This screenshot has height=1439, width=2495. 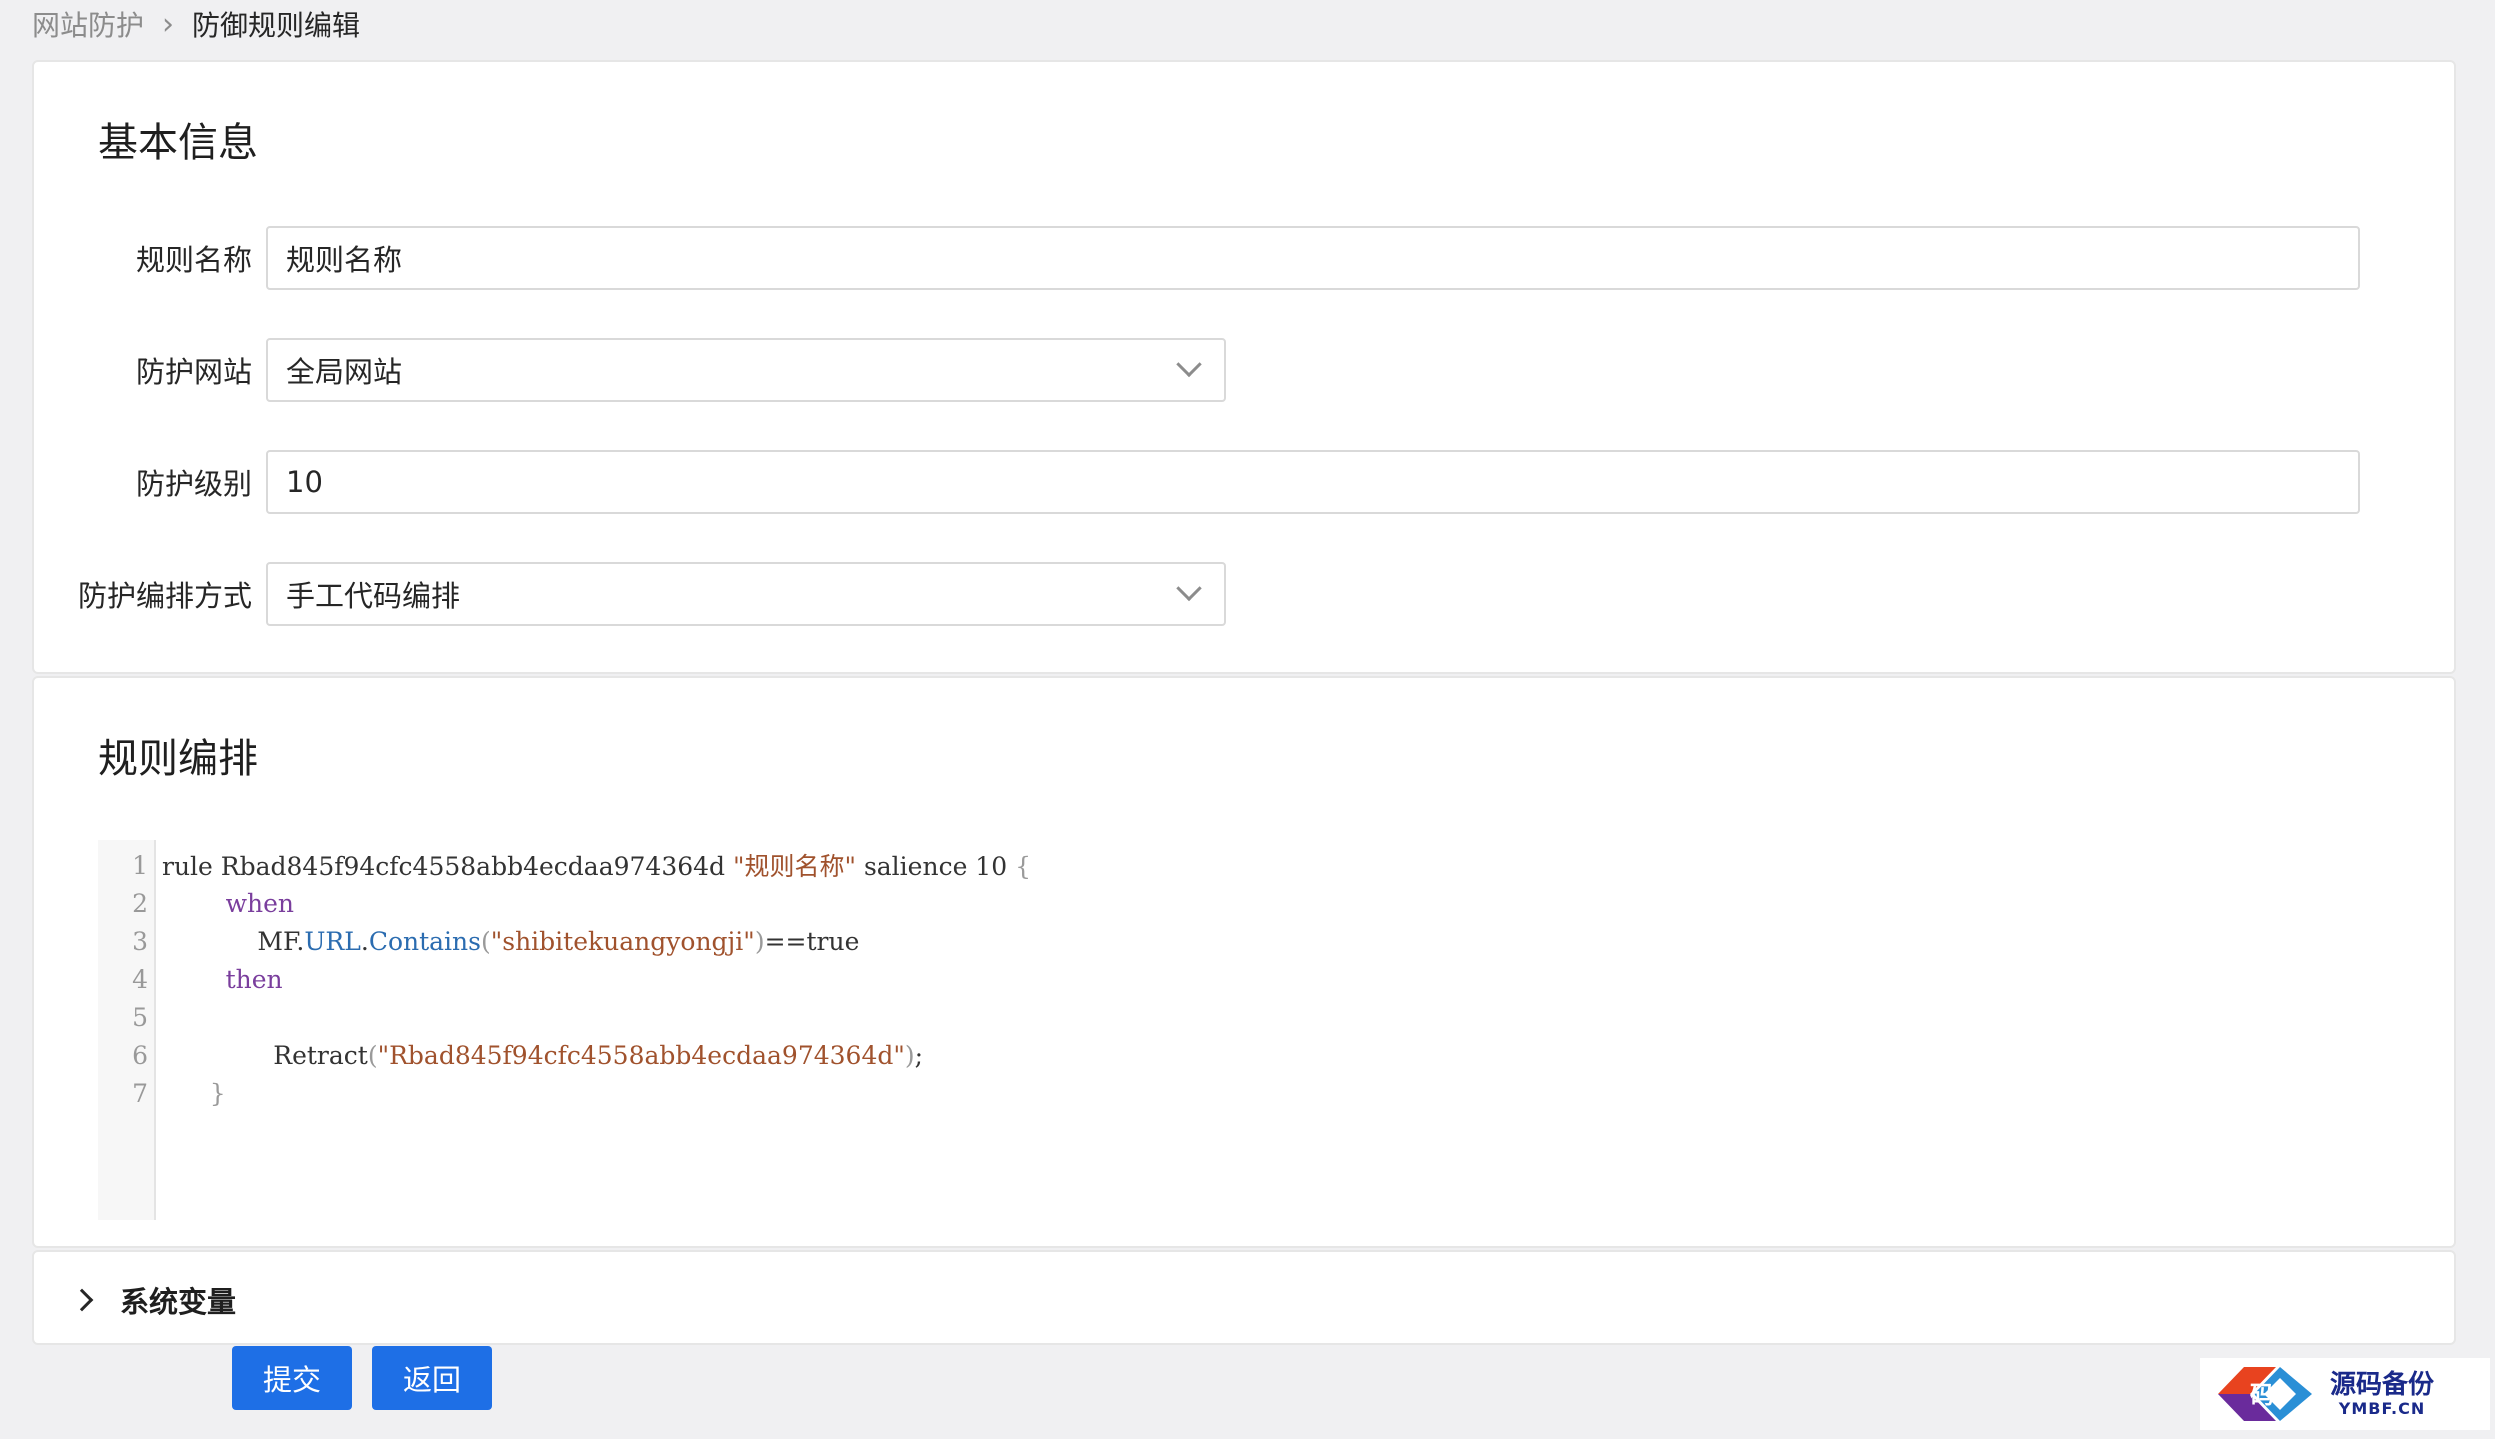 What do you see at coordinates (373, 596) in the screenshot?
I see `arrangement-mode-value: 手工代码编排` at bounding box center [373, 596].